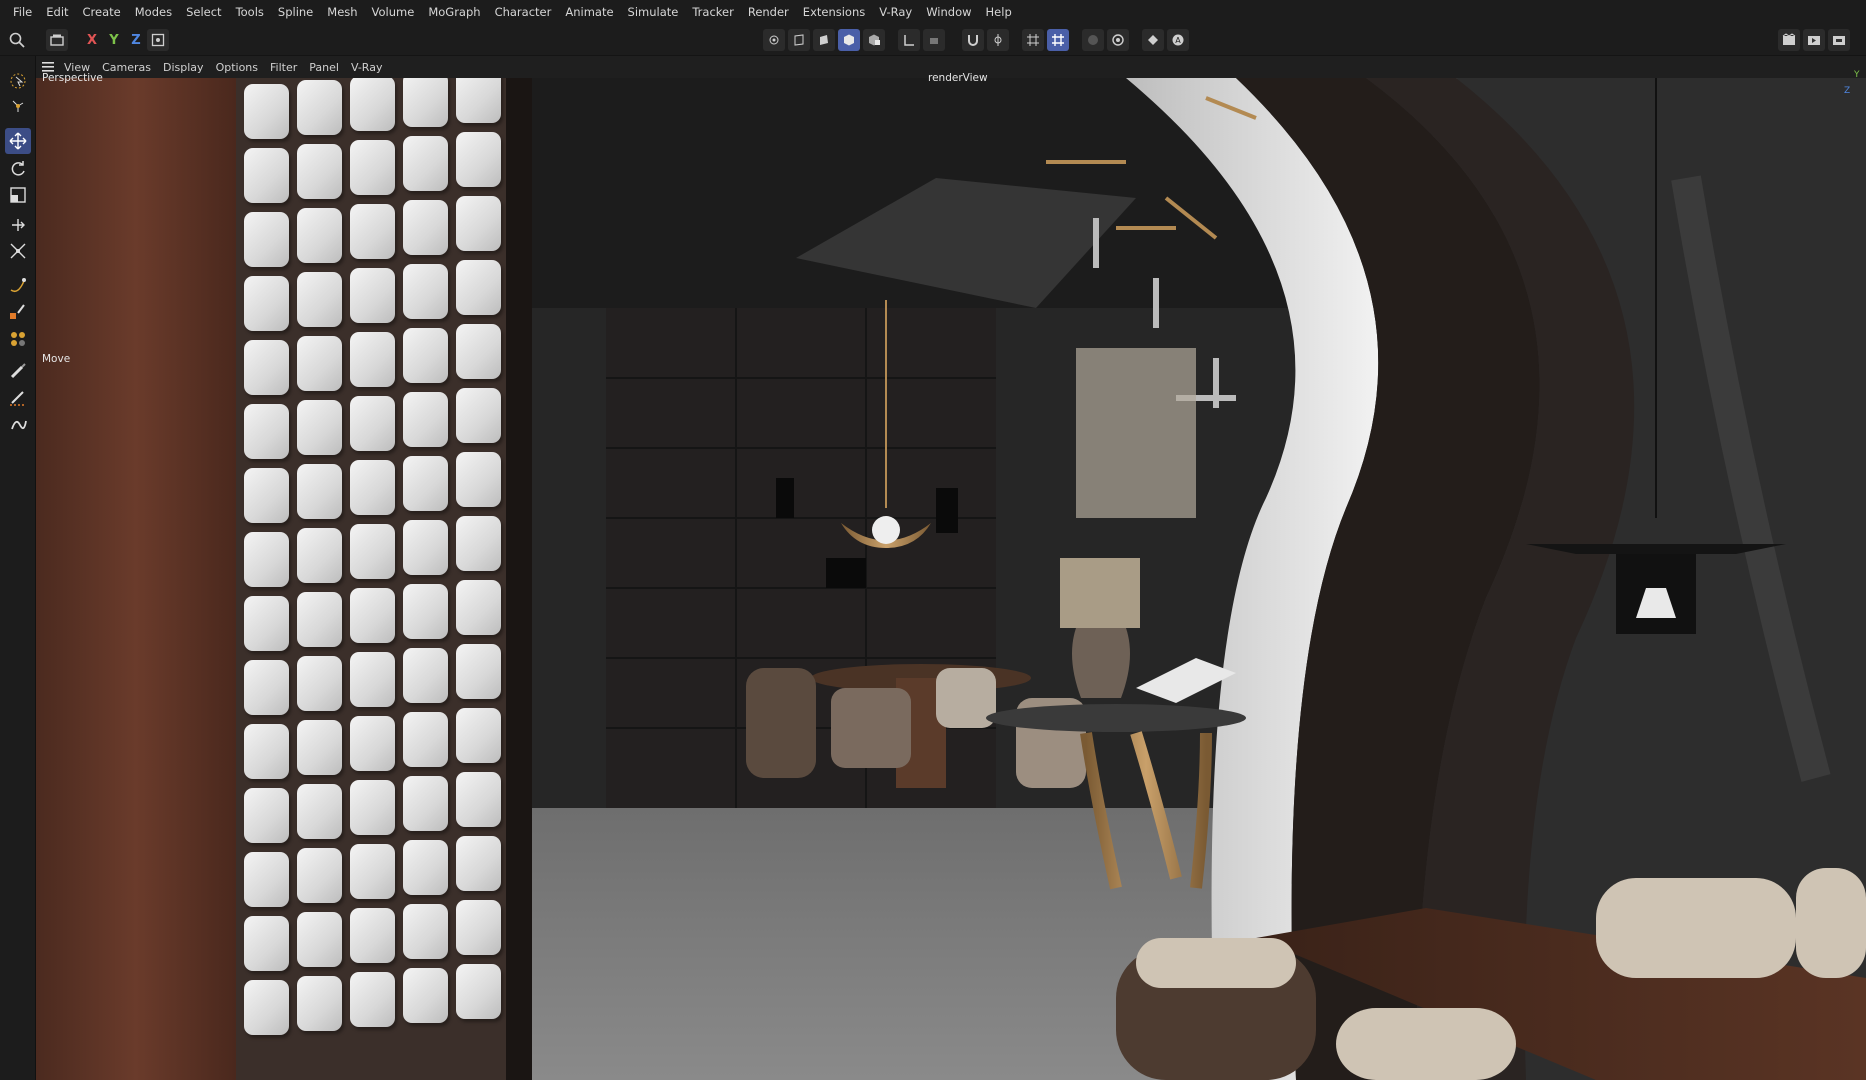 The height and width of the screenshot is (1080, 1866). I want to click on workplane-icon, so click(909, 40).